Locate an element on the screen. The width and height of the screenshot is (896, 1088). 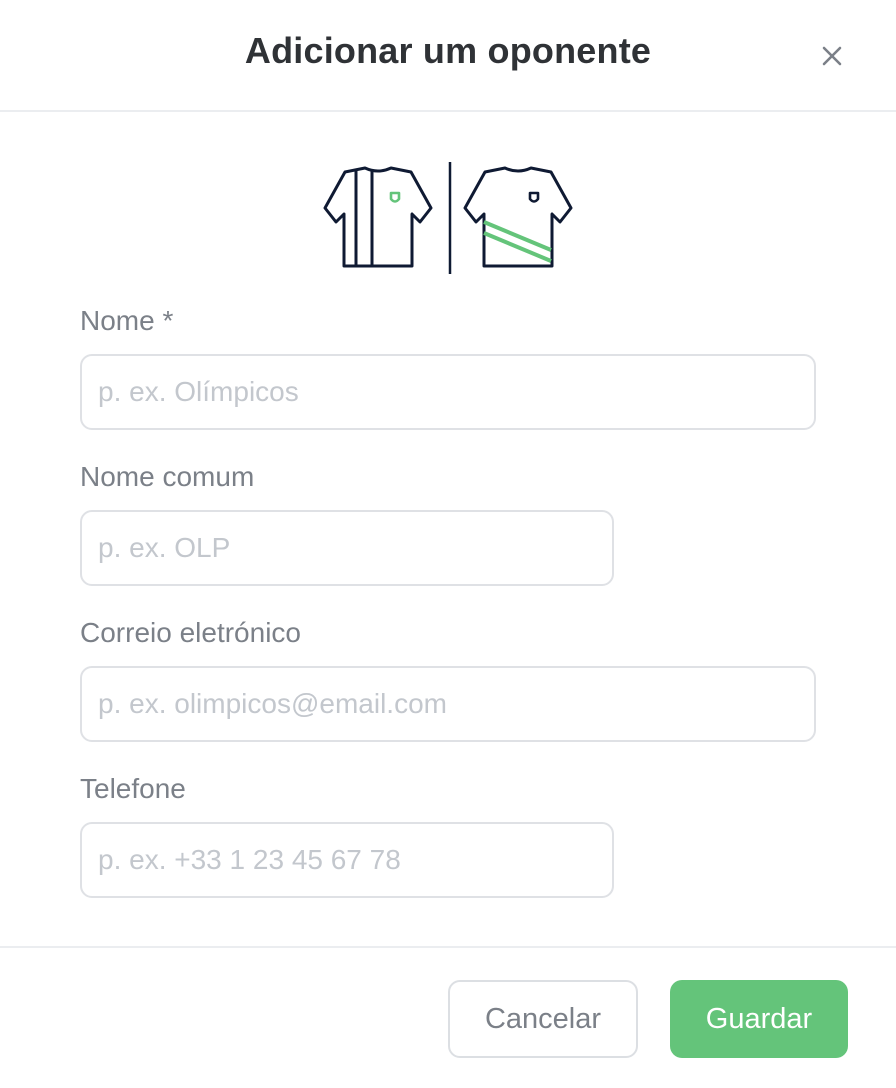
close-icon is located at coordinates (832, 56).